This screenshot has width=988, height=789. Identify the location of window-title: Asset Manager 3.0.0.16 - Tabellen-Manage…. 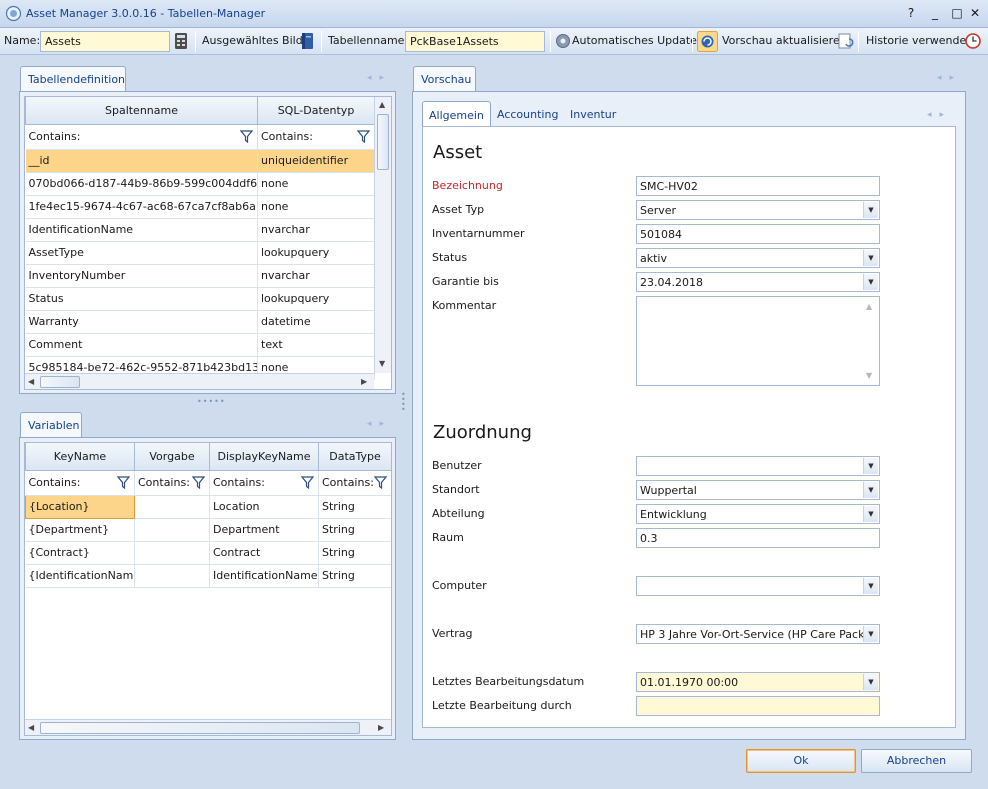
(146, 13).